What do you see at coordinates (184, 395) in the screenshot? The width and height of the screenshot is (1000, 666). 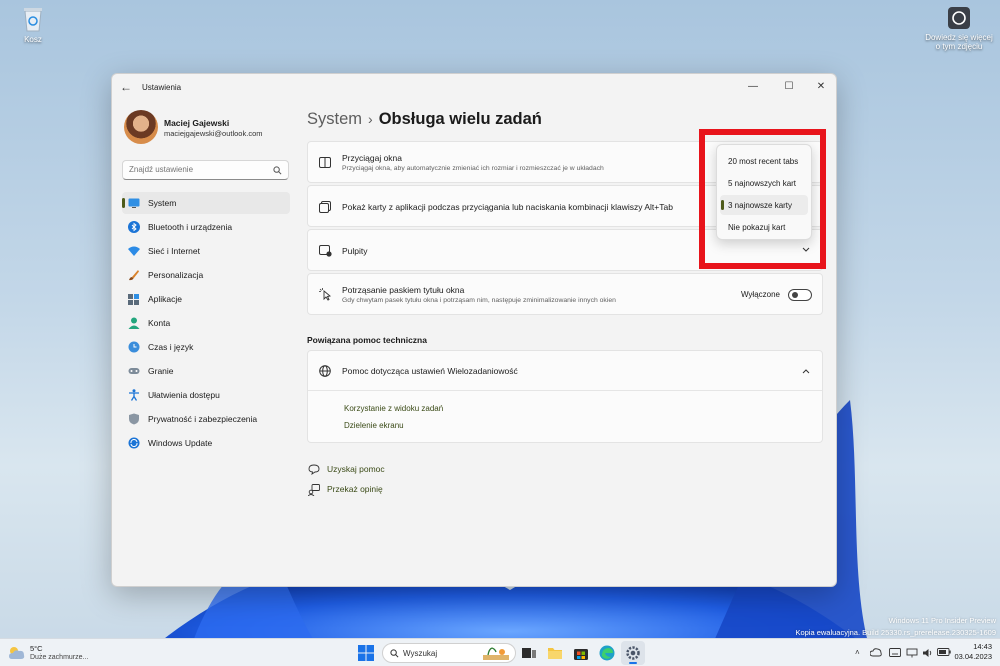 I see `sidebar-item-label: Ułatwienia dostępu` at bounding box center [184, 395].